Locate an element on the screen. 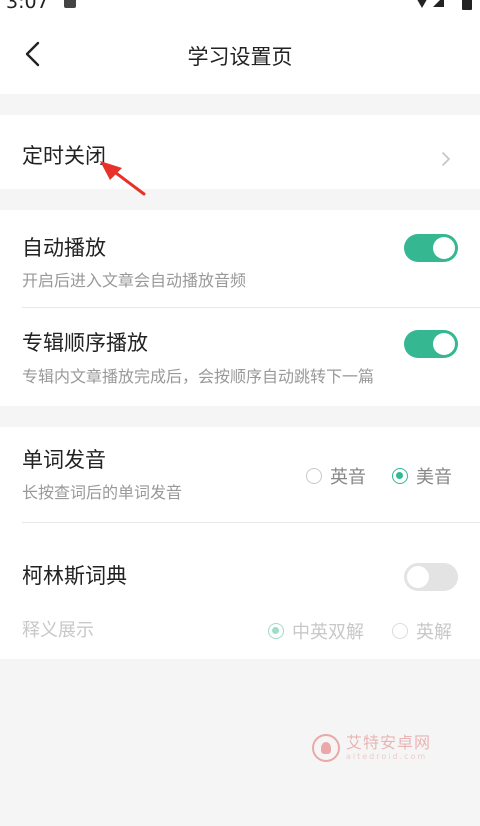  radio-british: 英音 is located at coordinates (336, 476).